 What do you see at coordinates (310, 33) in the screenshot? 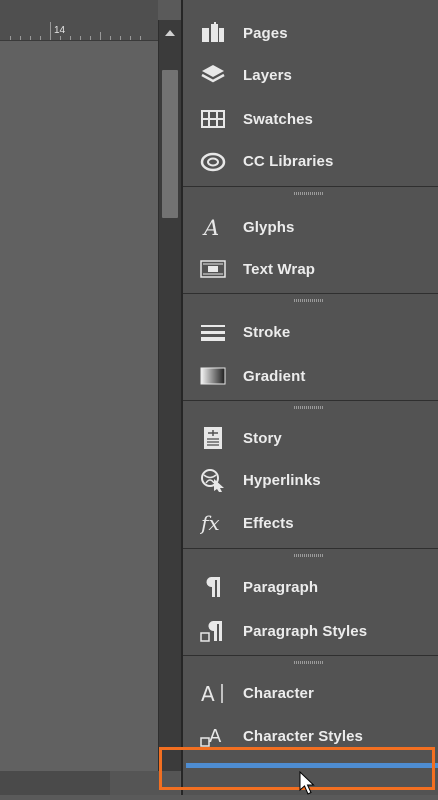
I see `panel-item-pages: Pages` at bounding box center [310, 33].